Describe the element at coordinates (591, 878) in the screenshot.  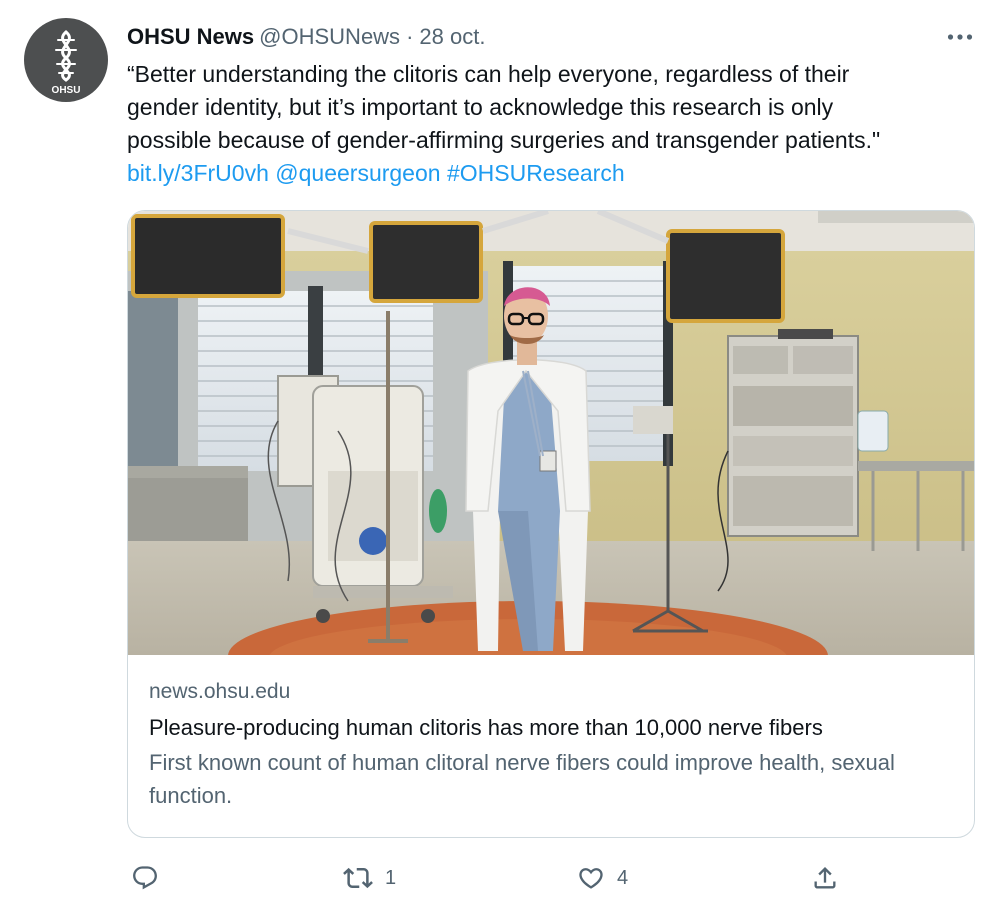
I see `like-icon` at that location.